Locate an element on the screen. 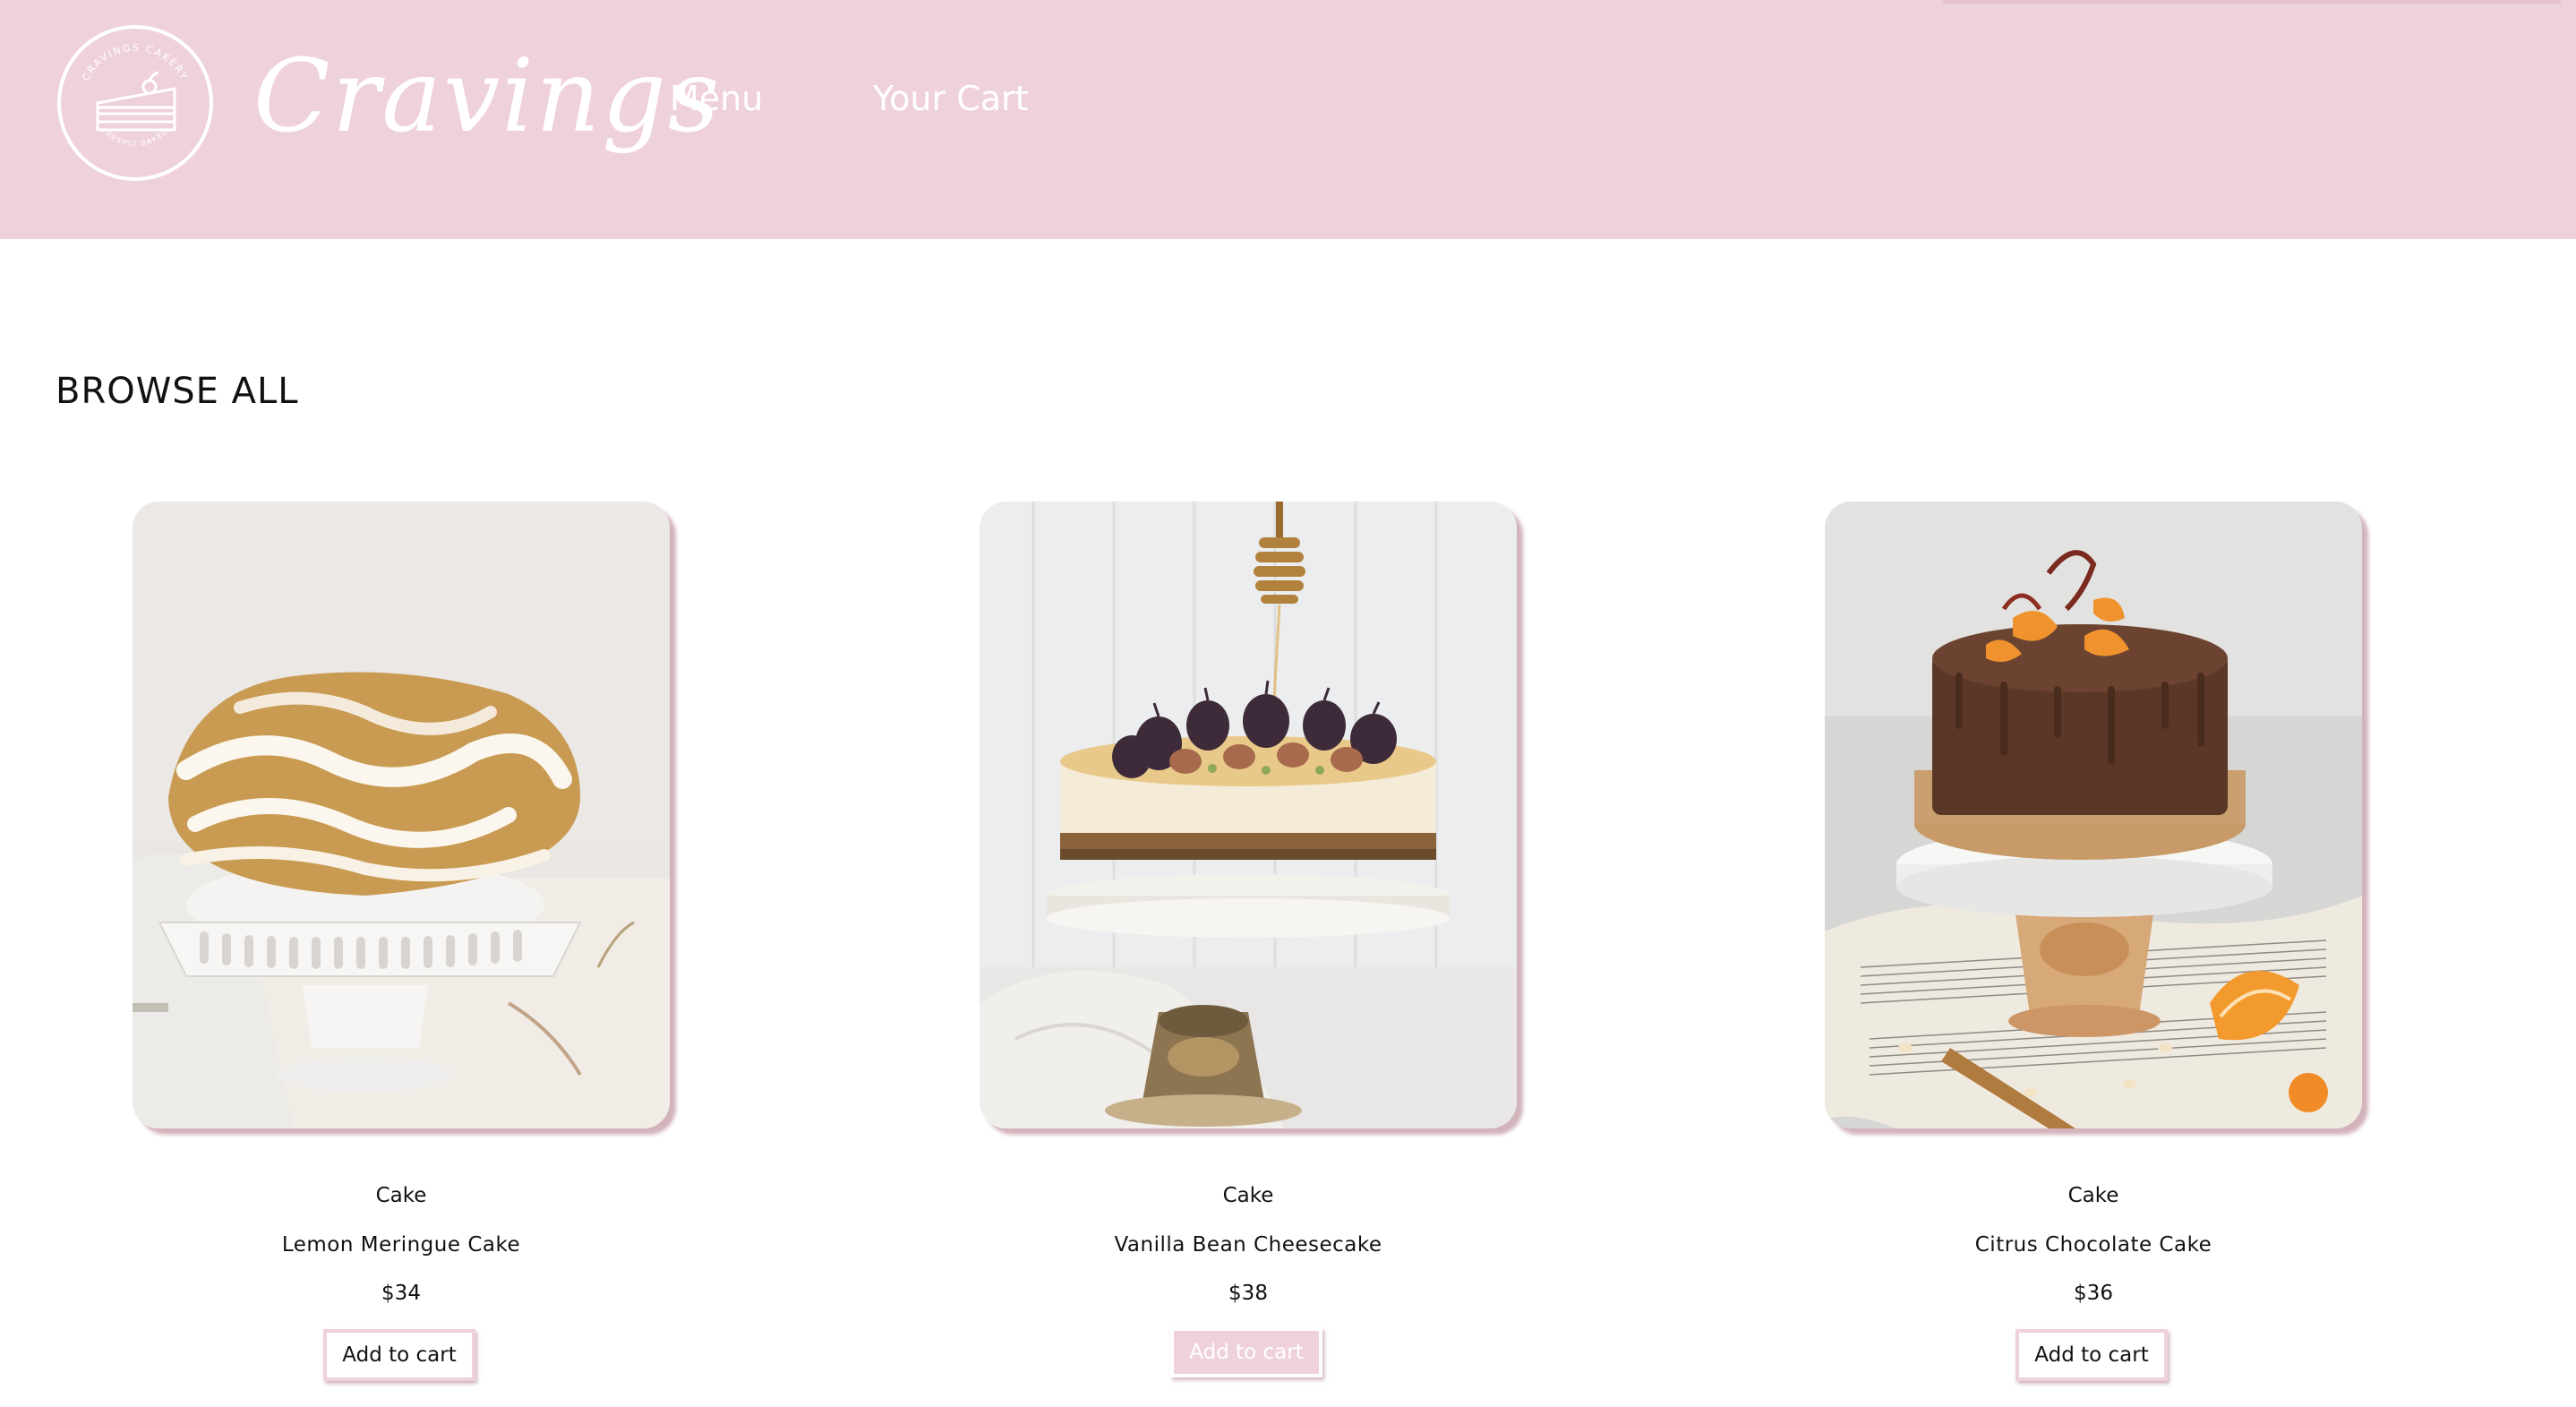 This screenshot has height=1407, width=2576. vanilla-bean-cheesecake-image is located at coordinates (1248, 815).